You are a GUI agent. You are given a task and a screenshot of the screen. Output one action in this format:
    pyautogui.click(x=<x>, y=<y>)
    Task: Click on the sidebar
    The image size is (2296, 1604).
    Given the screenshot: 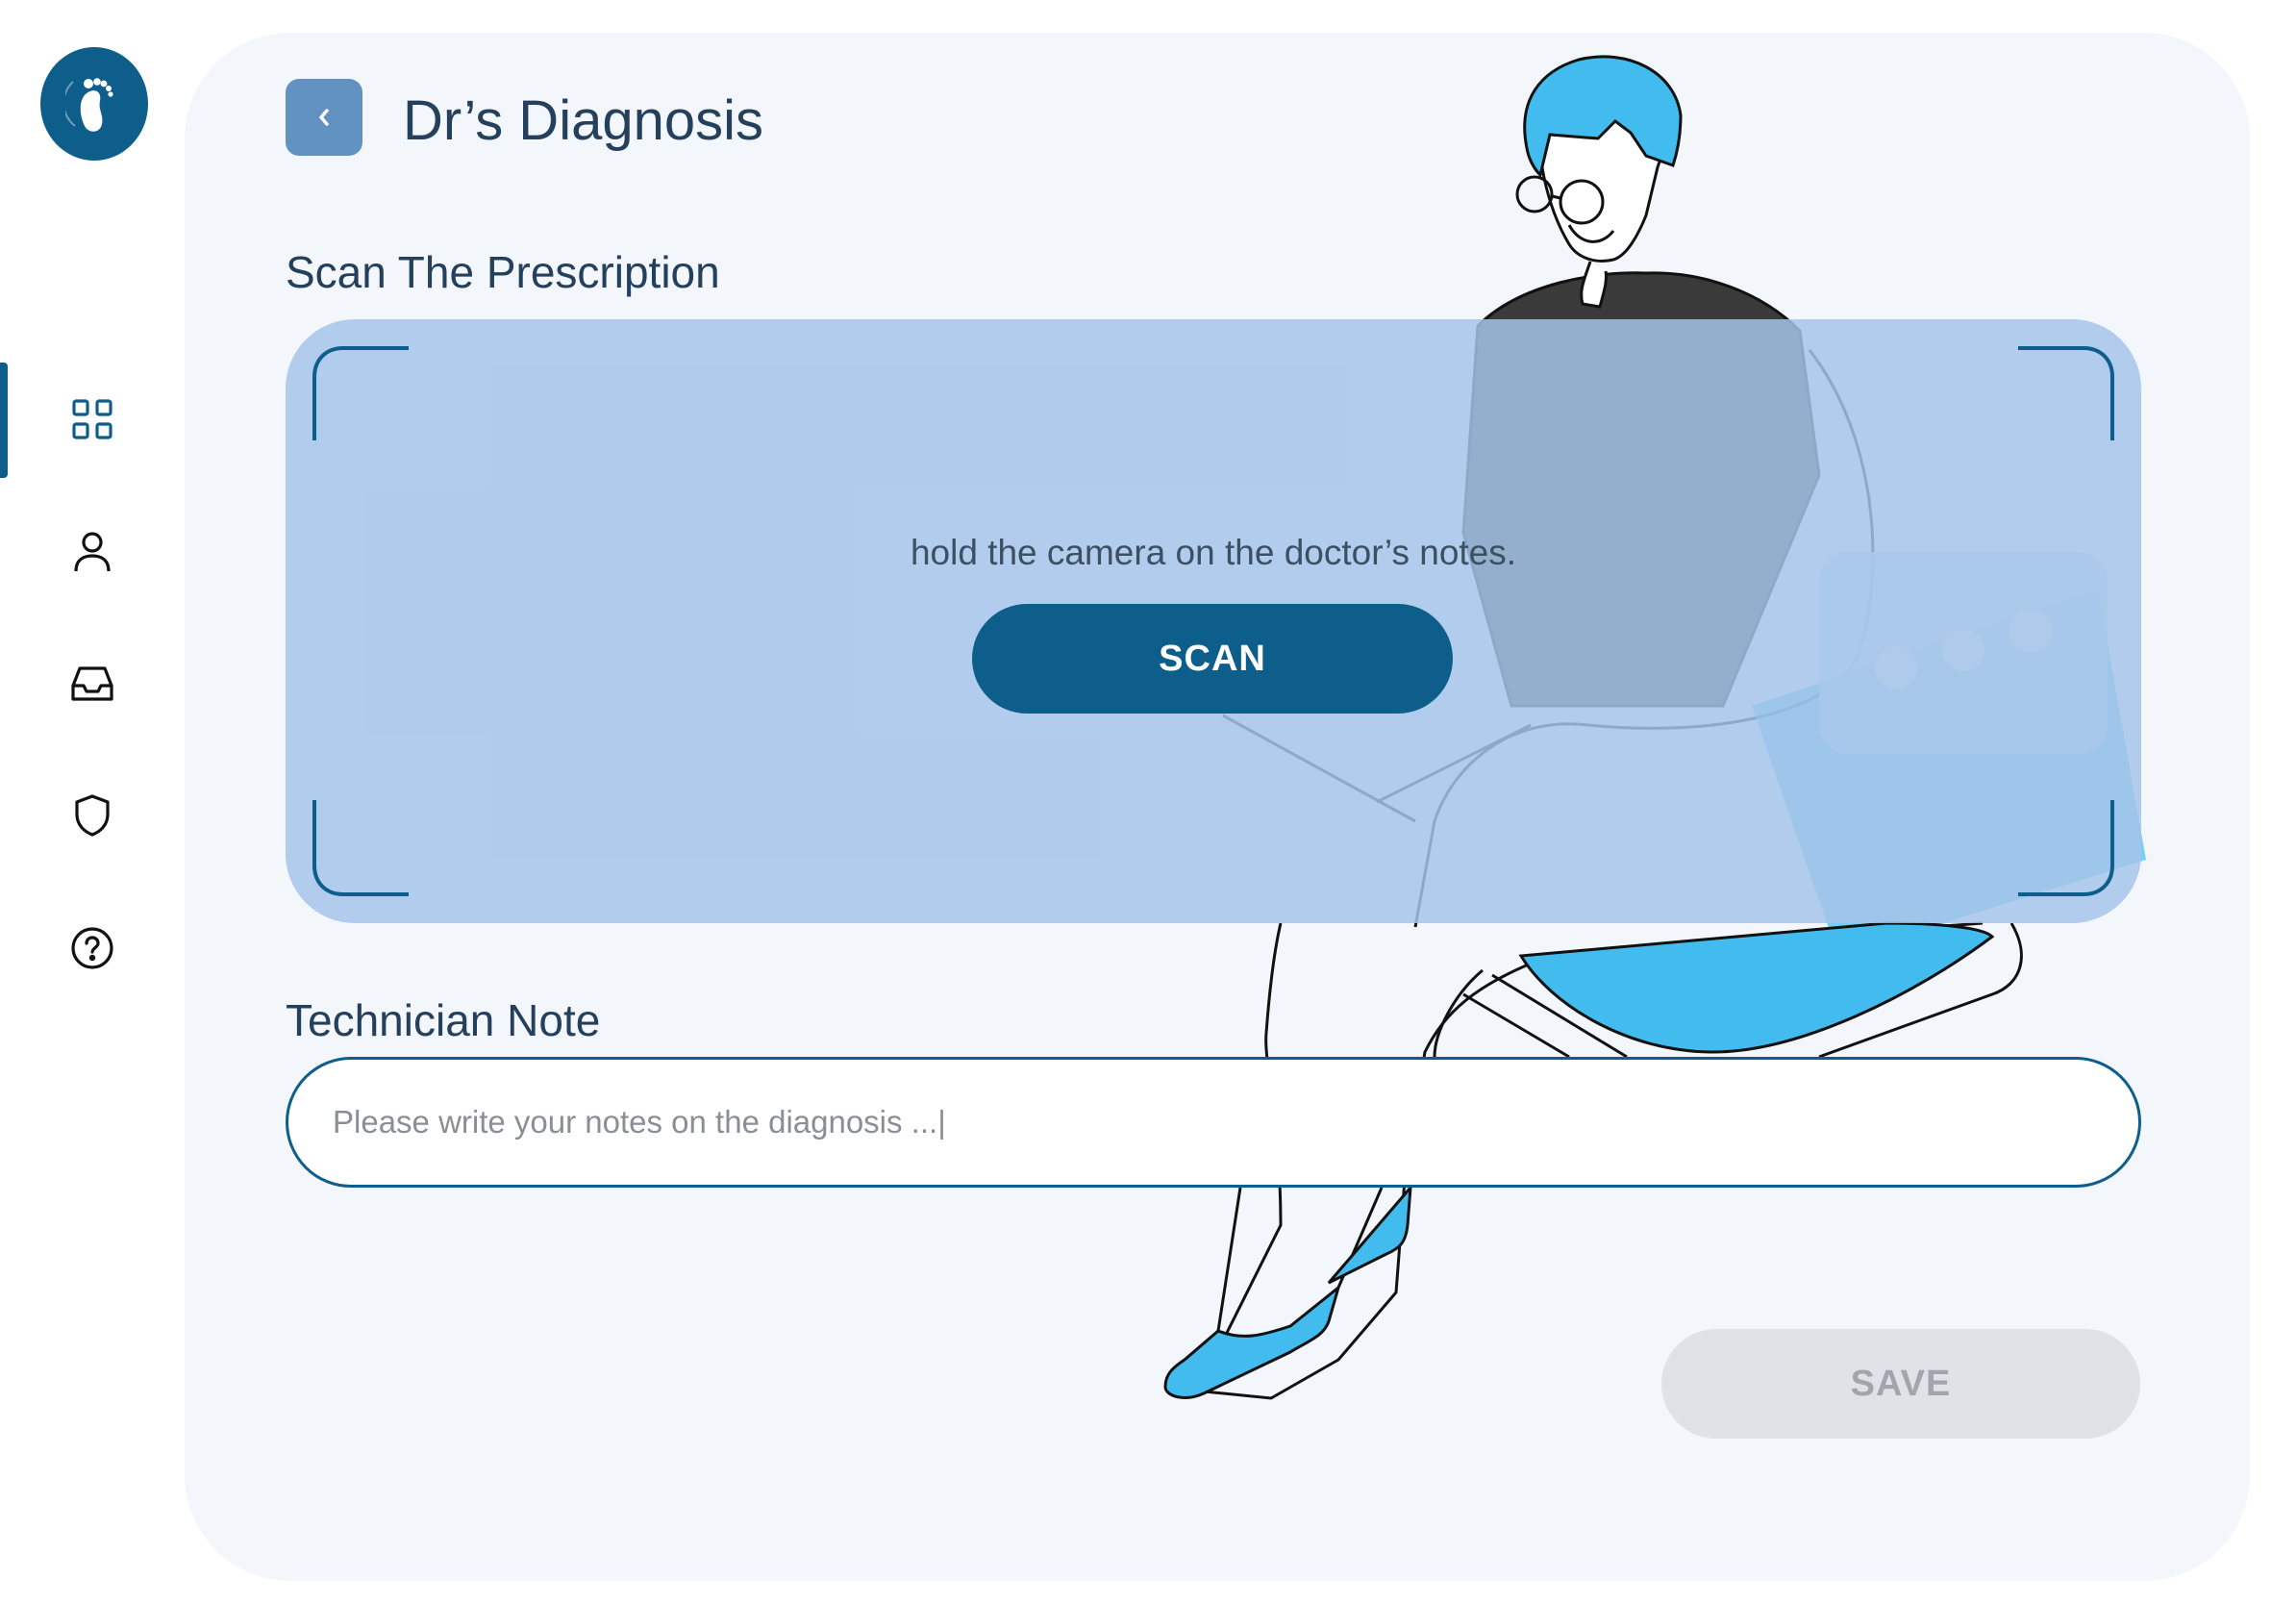 What is the action you would take?
    pyautogui.click(x=91, y=802)
    